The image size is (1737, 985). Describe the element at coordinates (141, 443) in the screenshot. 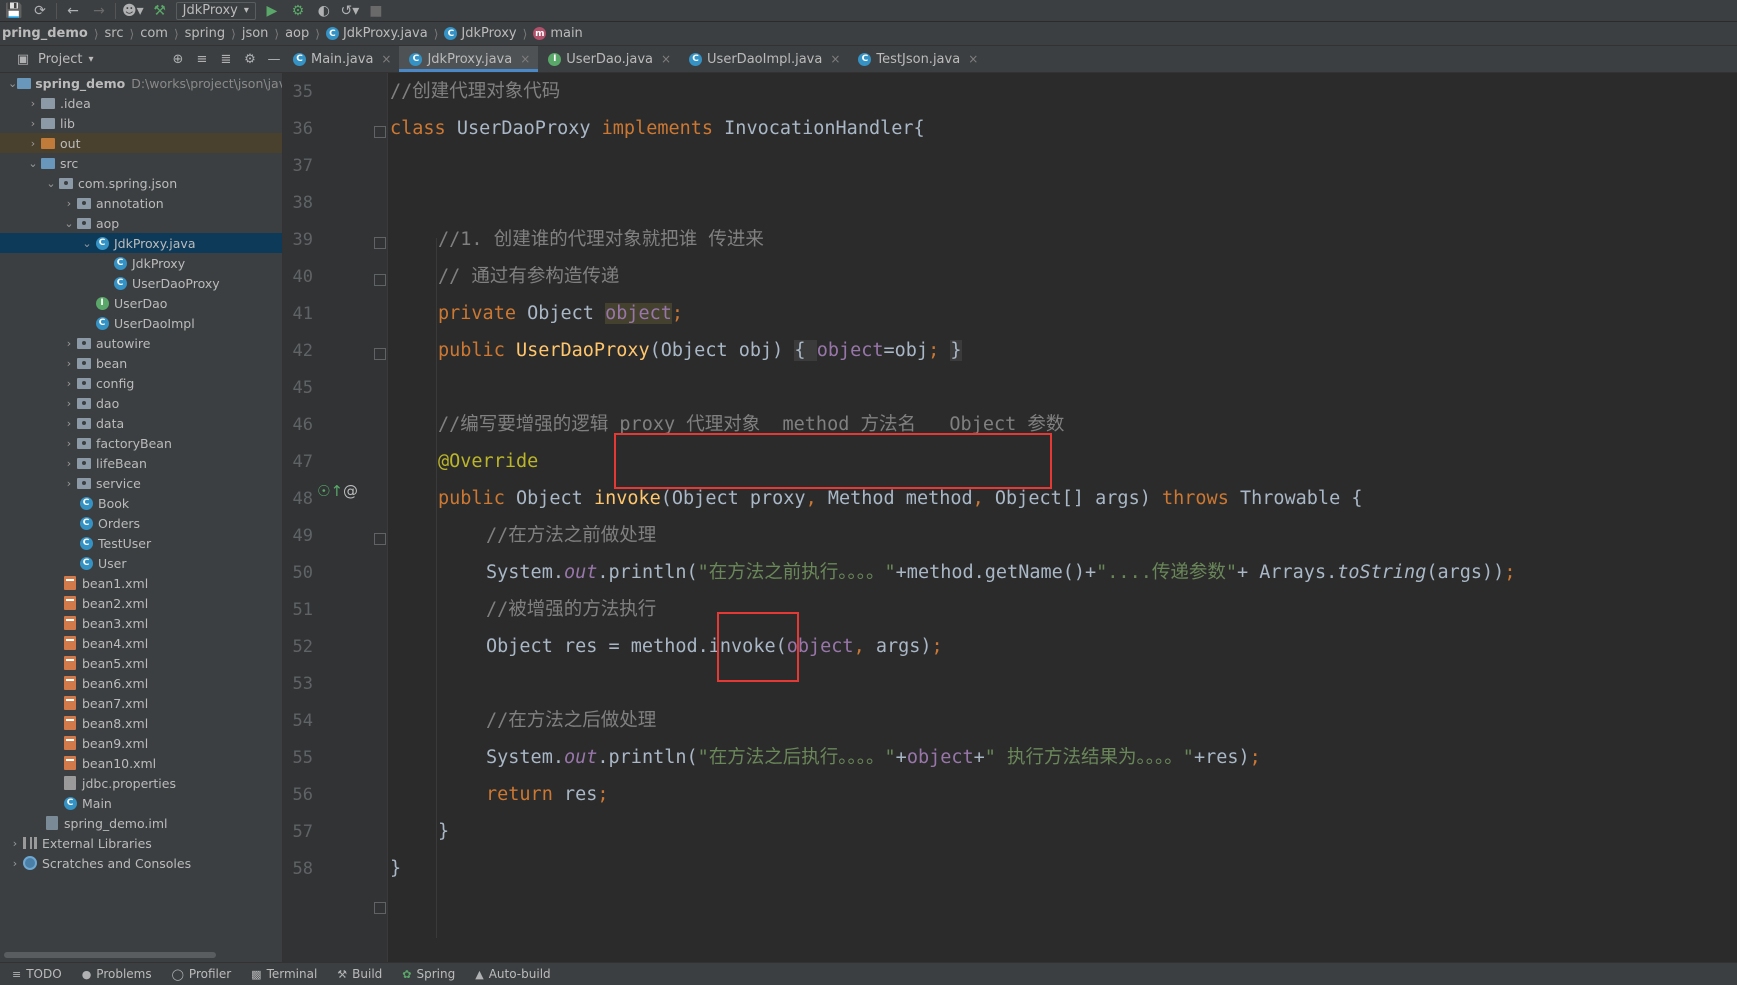

I see `tree-item-factorybean: › factoryBean` at that location.